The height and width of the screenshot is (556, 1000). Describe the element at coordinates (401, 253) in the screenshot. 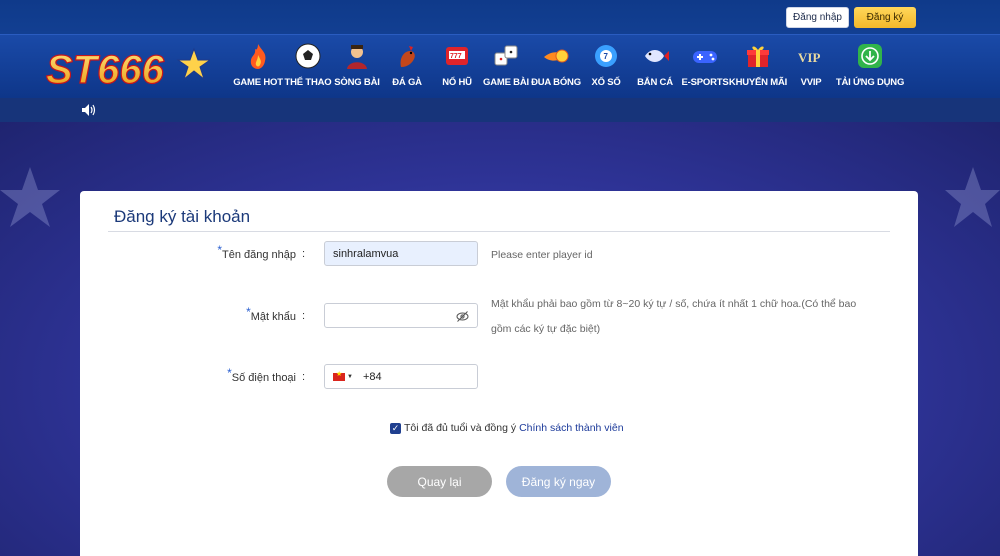

I see `username-input: sinhralamvua` at that location.